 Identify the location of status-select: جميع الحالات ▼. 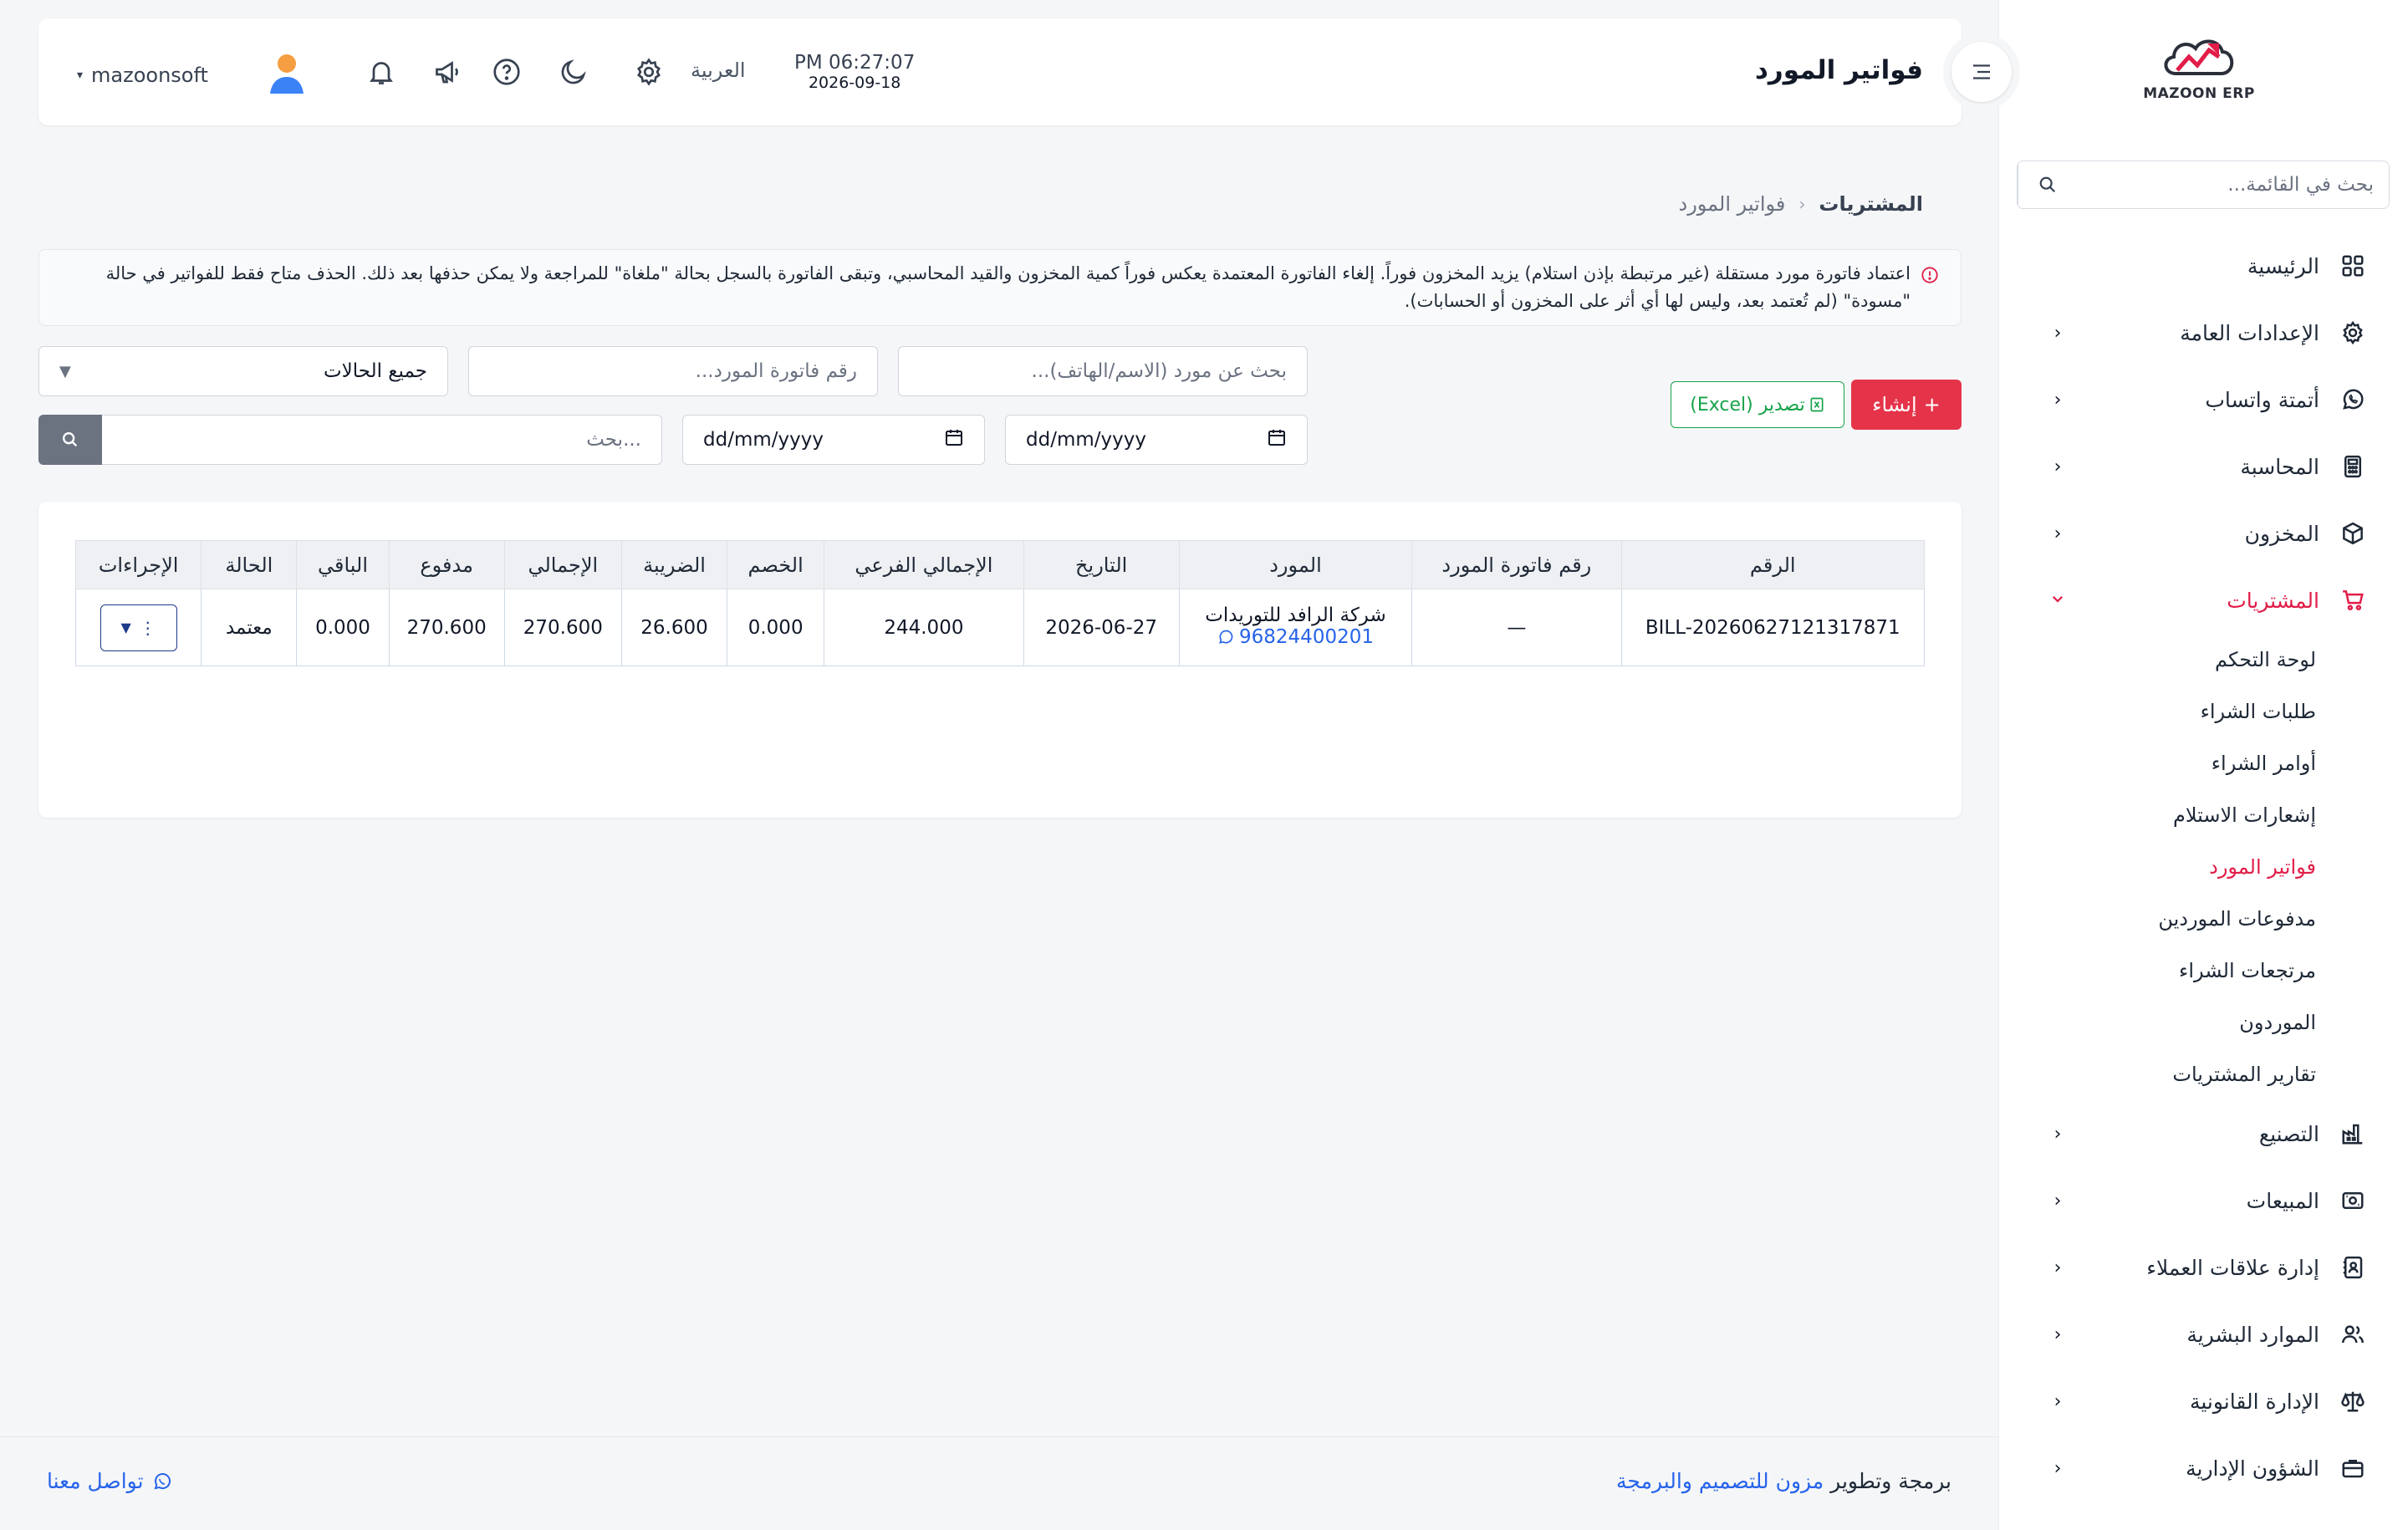
(243, 371).